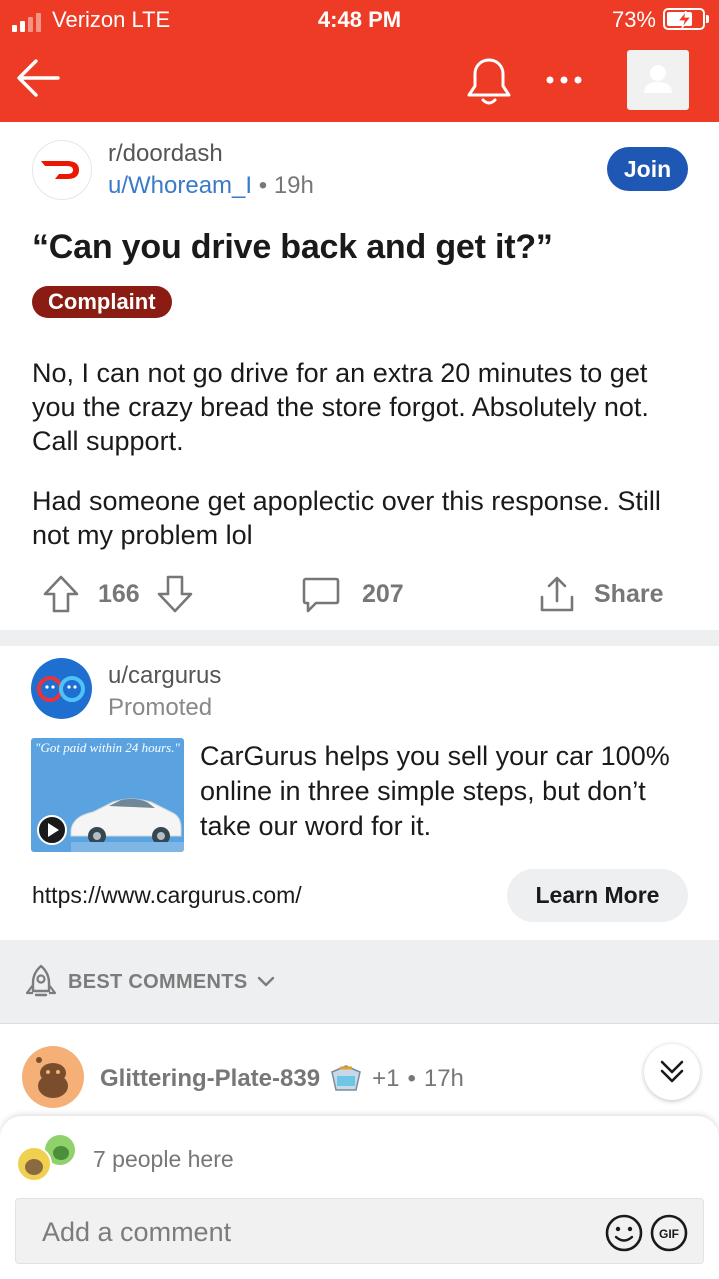 The image size is (719, 1279). Describe the element at coordinates (102, 302) in the screenshot. I see `post-flair: Complaint` at that location.